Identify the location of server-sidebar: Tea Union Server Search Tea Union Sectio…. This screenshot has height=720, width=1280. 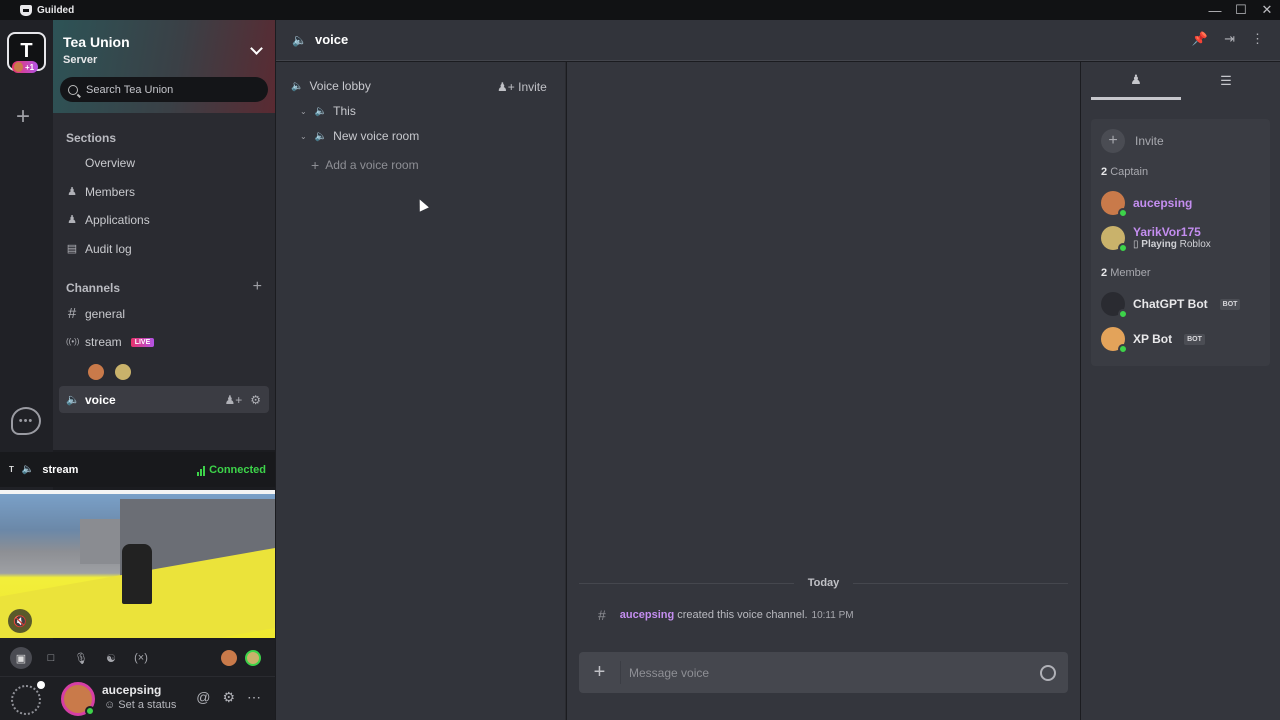
(164, 235).